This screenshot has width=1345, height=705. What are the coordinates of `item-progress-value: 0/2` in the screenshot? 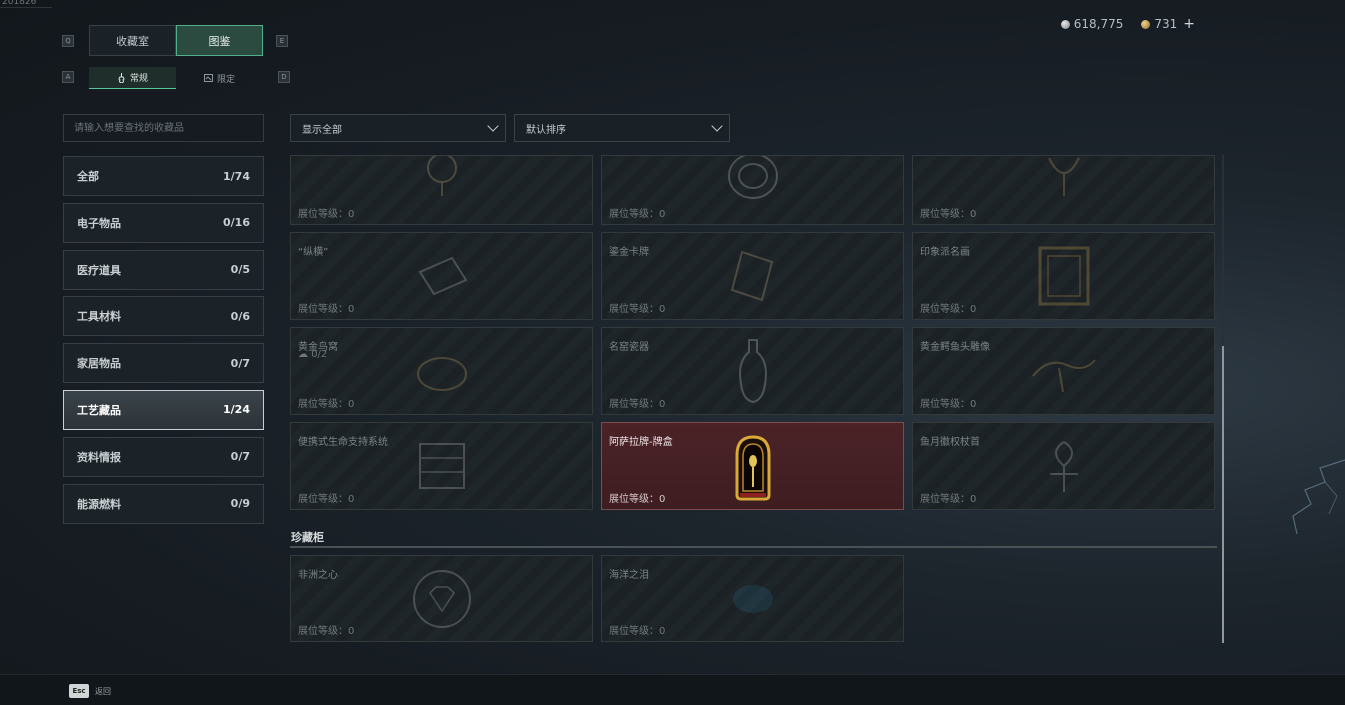 It's located at (319, 354).